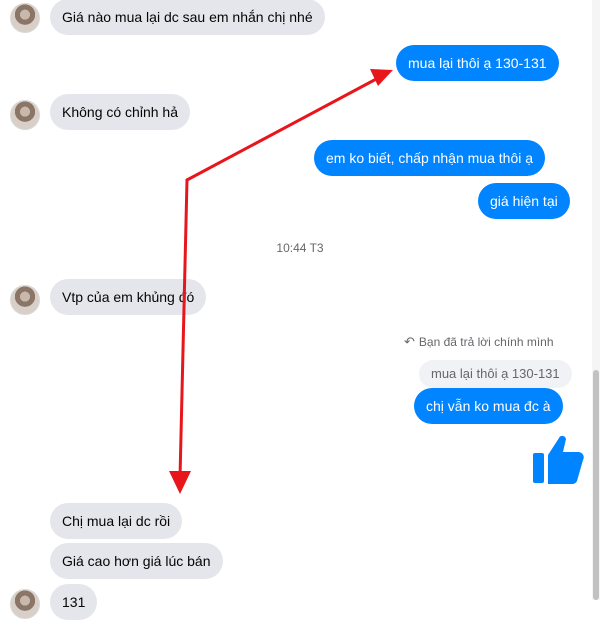 Image resolution: width=600 pixels, height=620 pixels. Describe the element at coordinates (486, 342) in the screenshot. I see `reply-note-text: Bạn đã trả lời chính mình` at that location.